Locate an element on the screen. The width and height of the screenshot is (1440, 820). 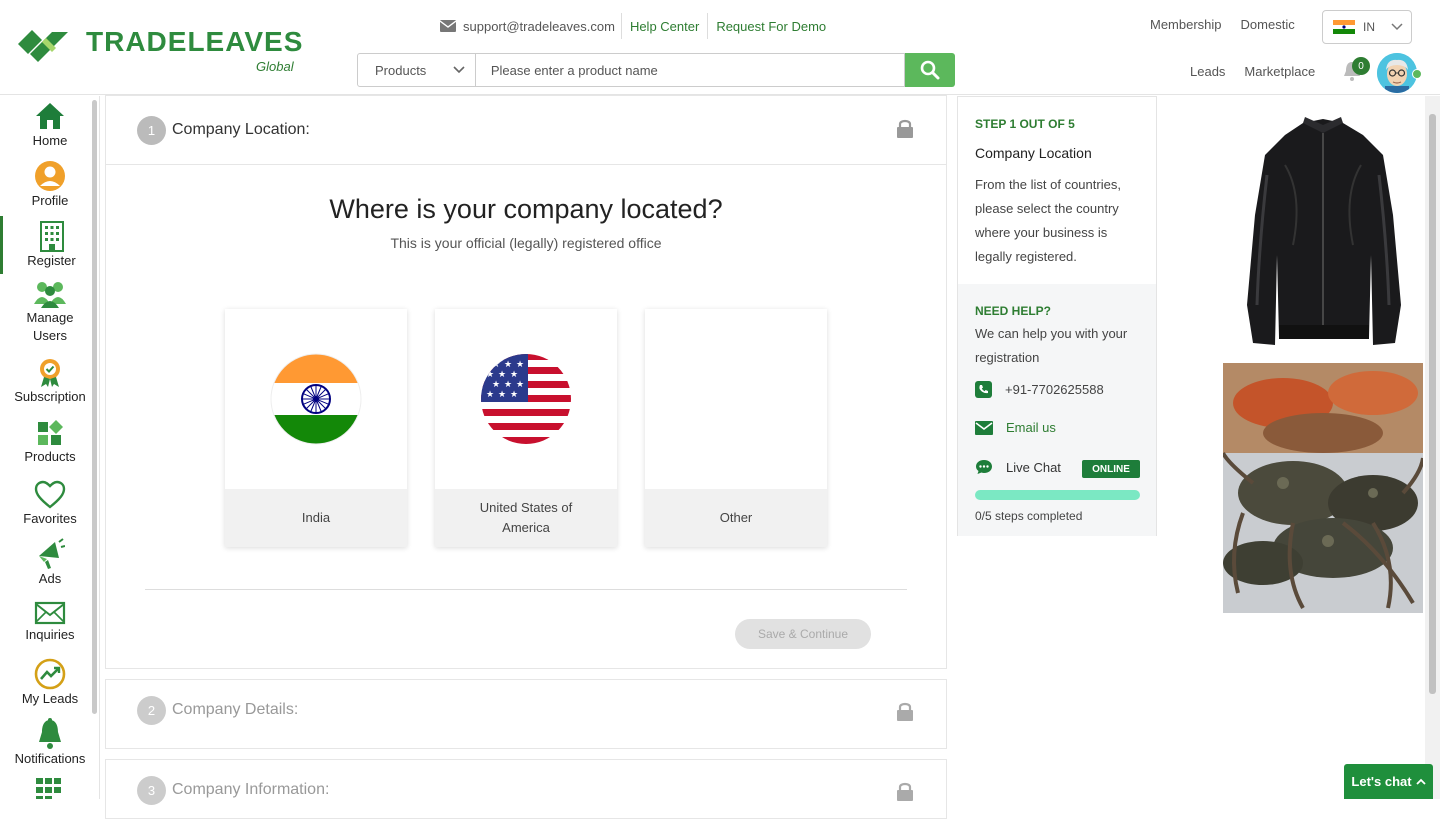
domestic-link: Domestic is located at coordinates (1268, 24).